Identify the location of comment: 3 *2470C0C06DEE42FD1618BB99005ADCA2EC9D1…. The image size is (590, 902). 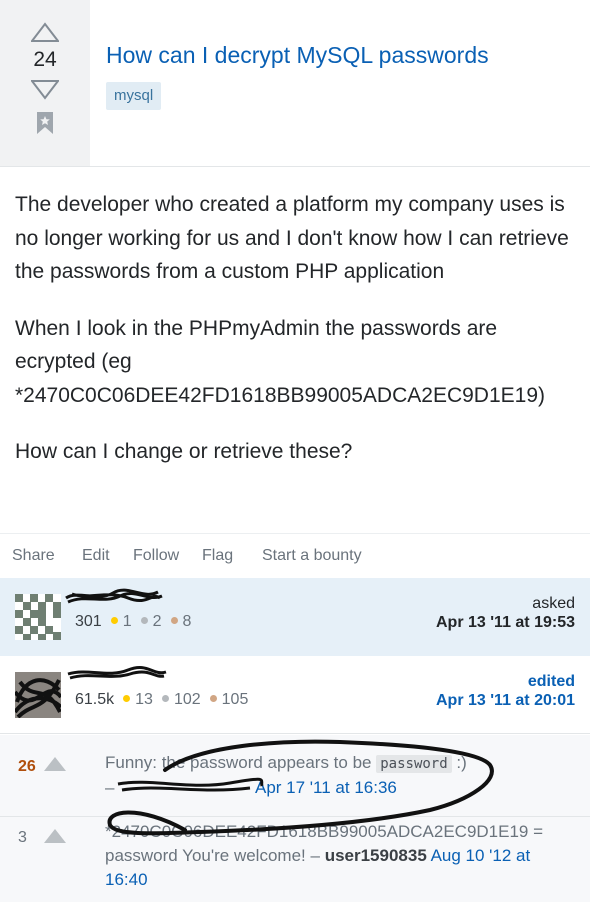
(295, 860).